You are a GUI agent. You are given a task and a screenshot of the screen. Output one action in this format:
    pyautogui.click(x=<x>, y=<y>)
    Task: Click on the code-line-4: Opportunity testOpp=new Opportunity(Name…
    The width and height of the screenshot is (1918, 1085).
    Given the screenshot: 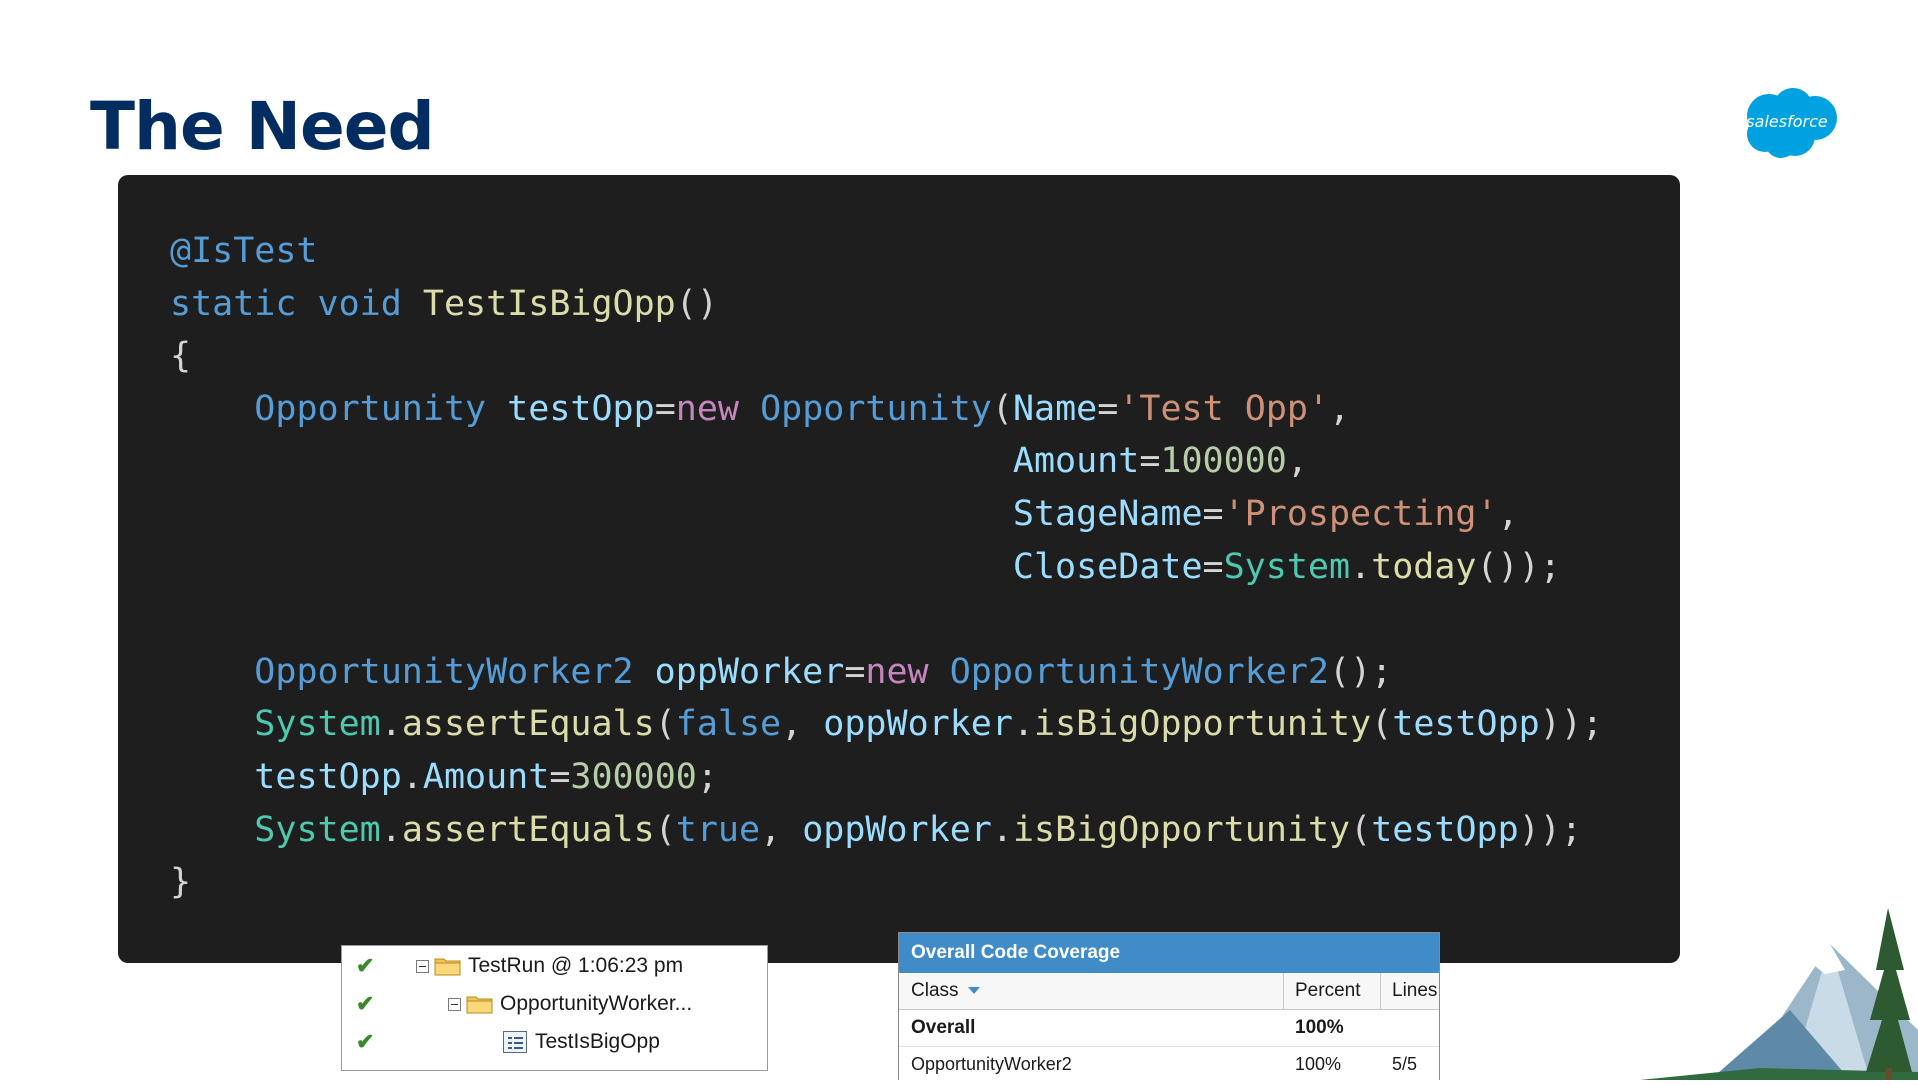 What is the action you would take?
    pyautogui.click(x=802, y=408)
    